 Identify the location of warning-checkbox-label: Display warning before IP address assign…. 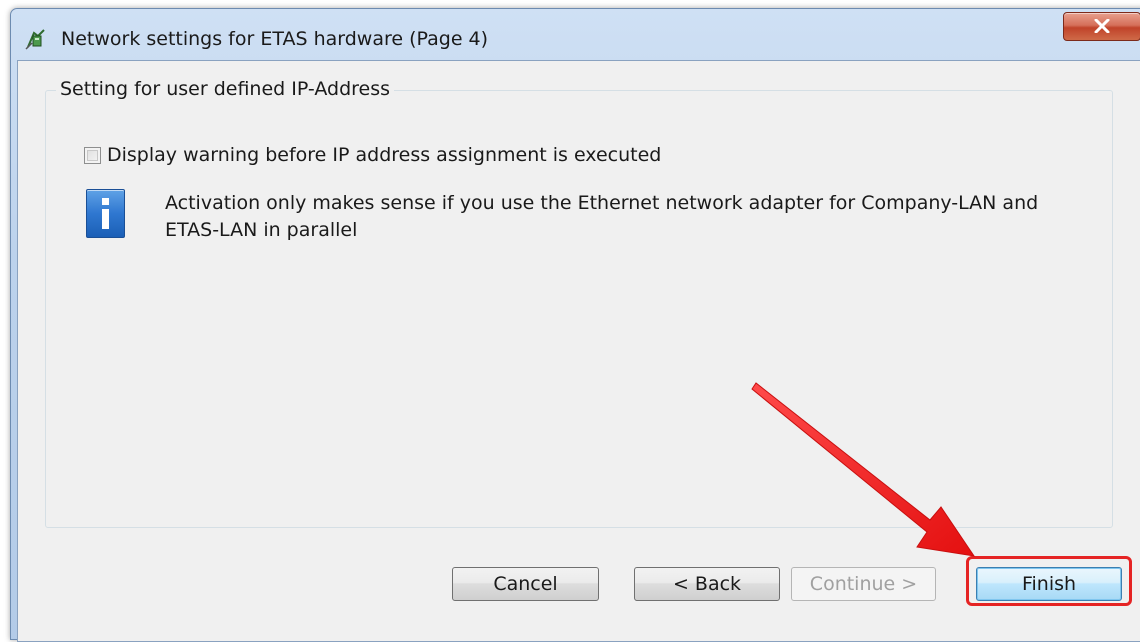
(384, 155).